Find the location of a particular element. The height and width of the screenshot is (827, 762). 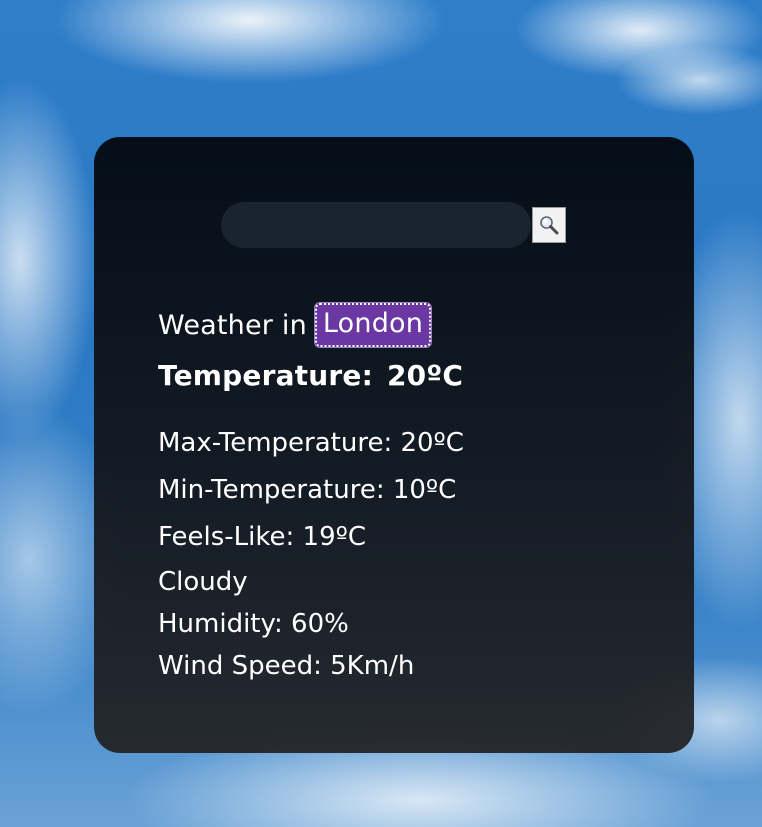

weather-prefix: Weather in is located at coordinates (232, 325).